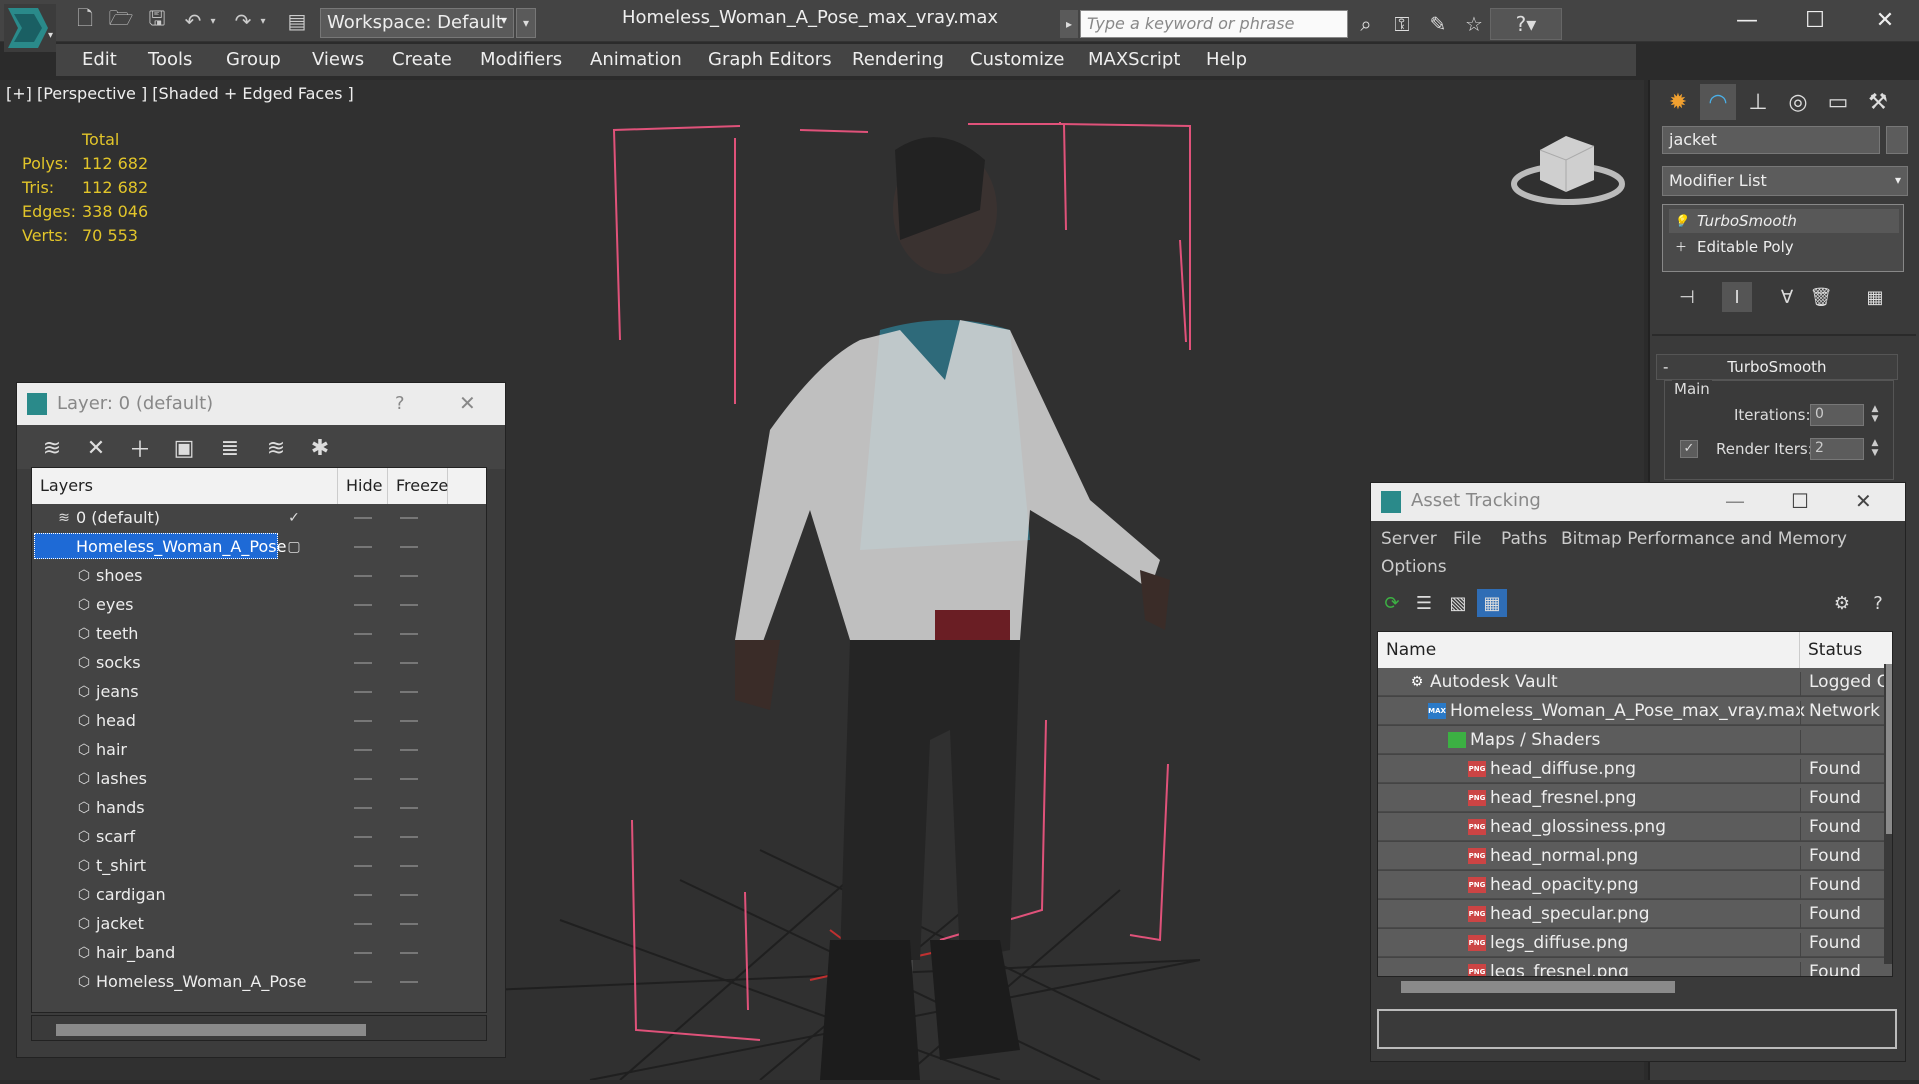 The image size is (1919, 1084). Describe the element at coordinates (261, 404) in the screenshot. I see `layer-title-bar: Layer: 0 (default) ? ✕` at that location.